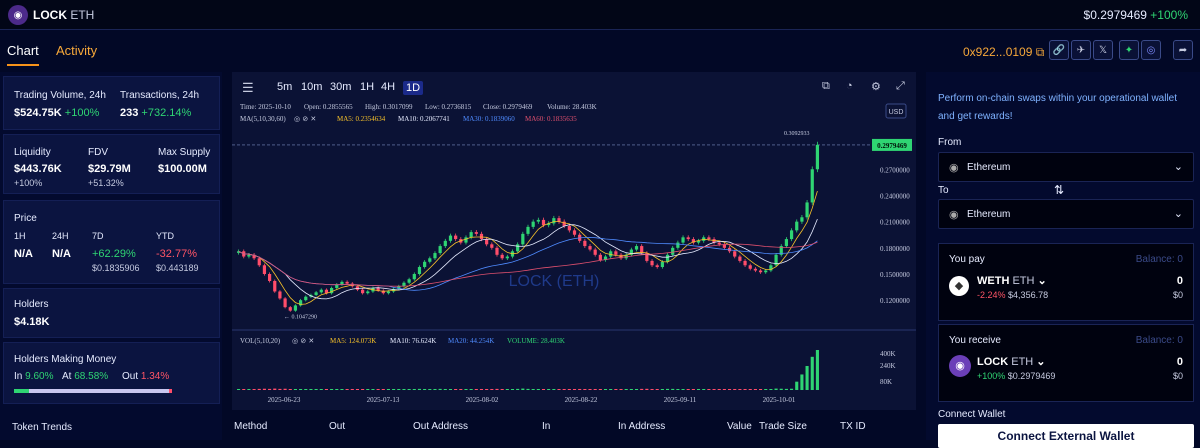 Image resolution: width=1200 pixels, height=448 pixels. I want to click on x-tick-label: 2025-09-11, so click(680, 400).